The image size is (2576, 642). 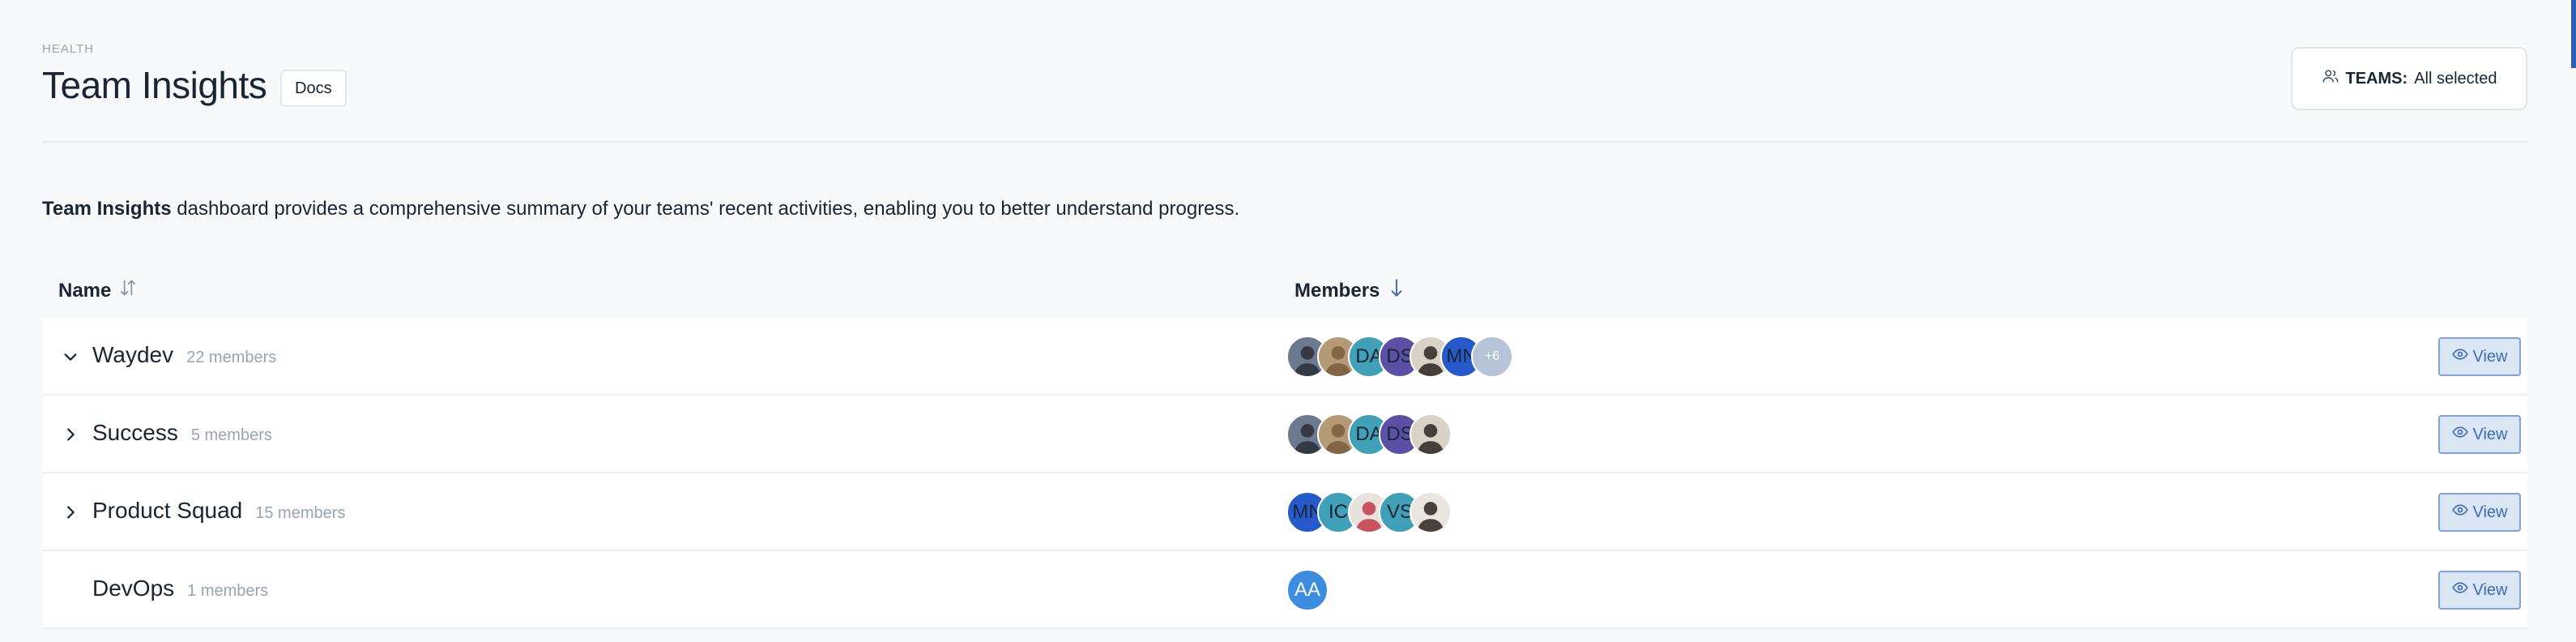 I want to click on chevron-down-icon, so click(x=70, y=357).